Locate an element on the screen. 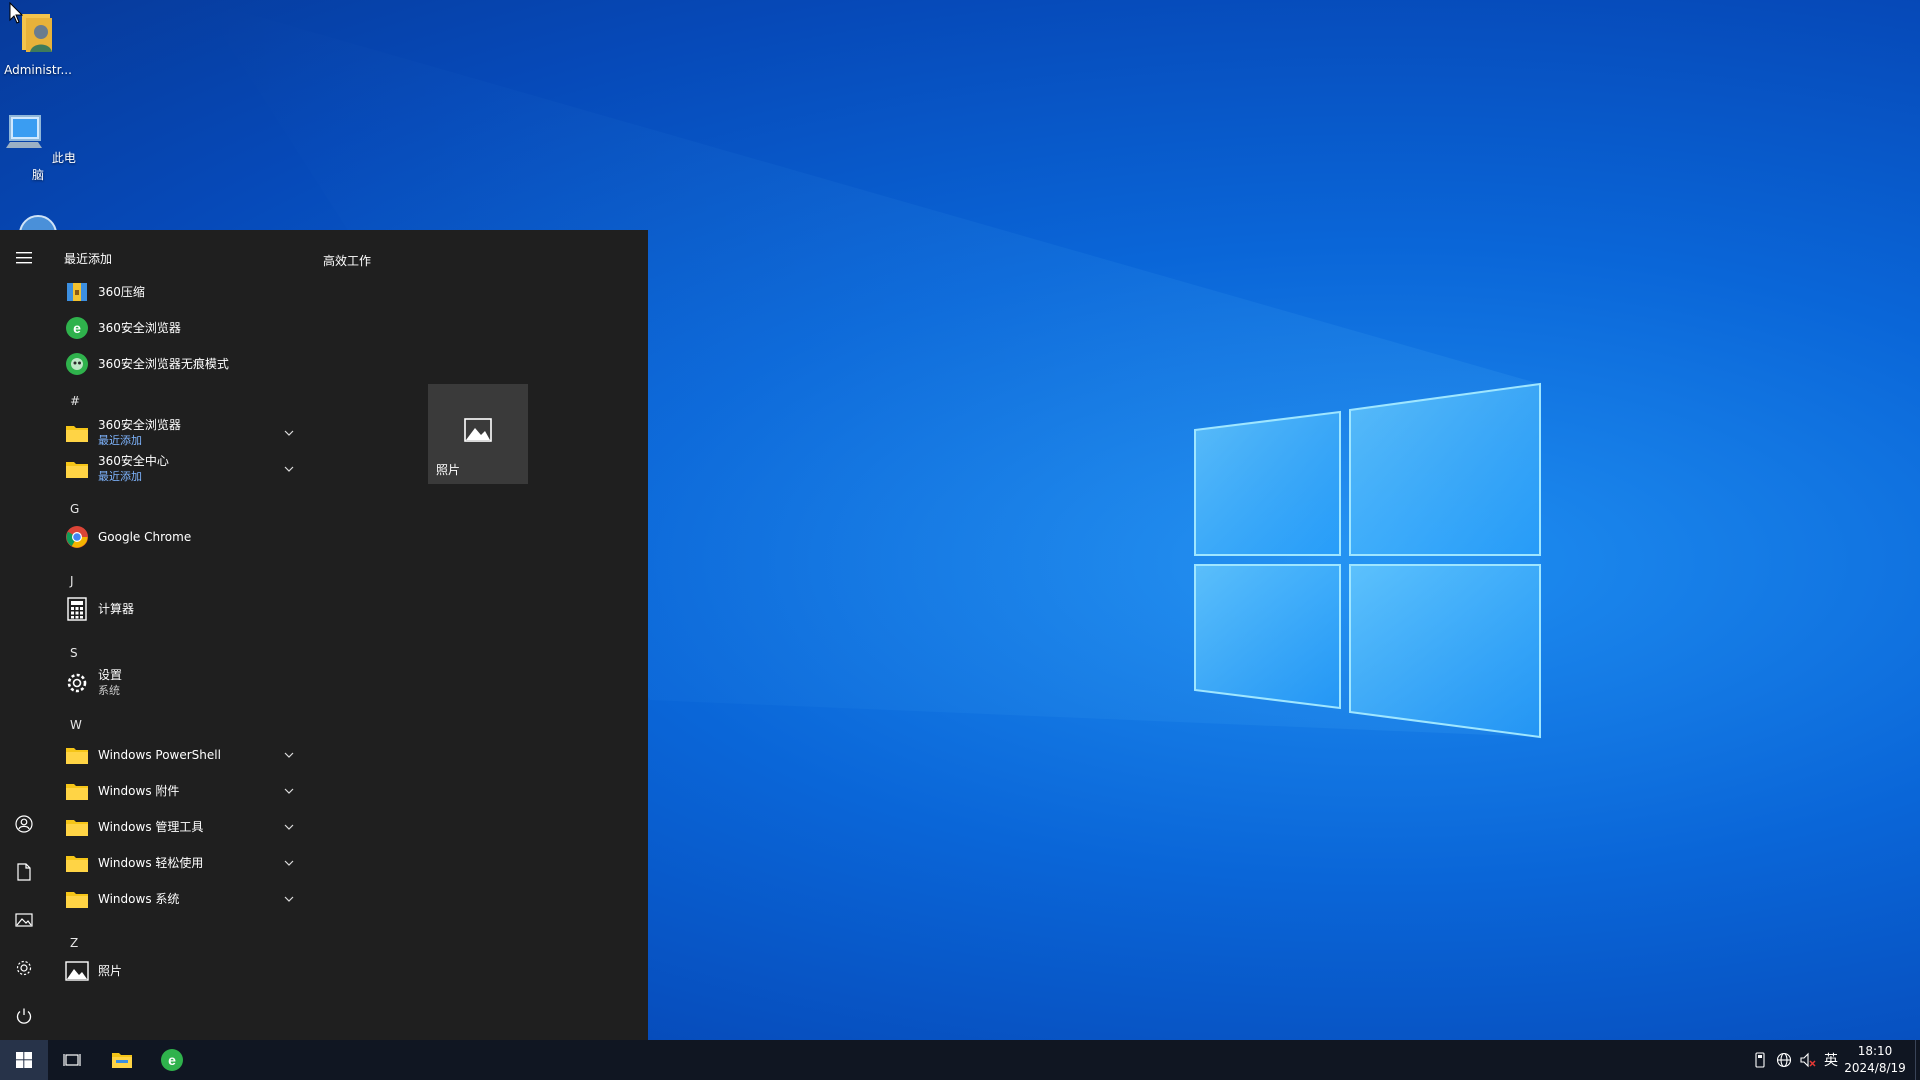 This screenshot has height=1080, width=1920. app-item-360browser-incognito: 360安全浏览器无痕模式 is located at coordinates (179, 364).